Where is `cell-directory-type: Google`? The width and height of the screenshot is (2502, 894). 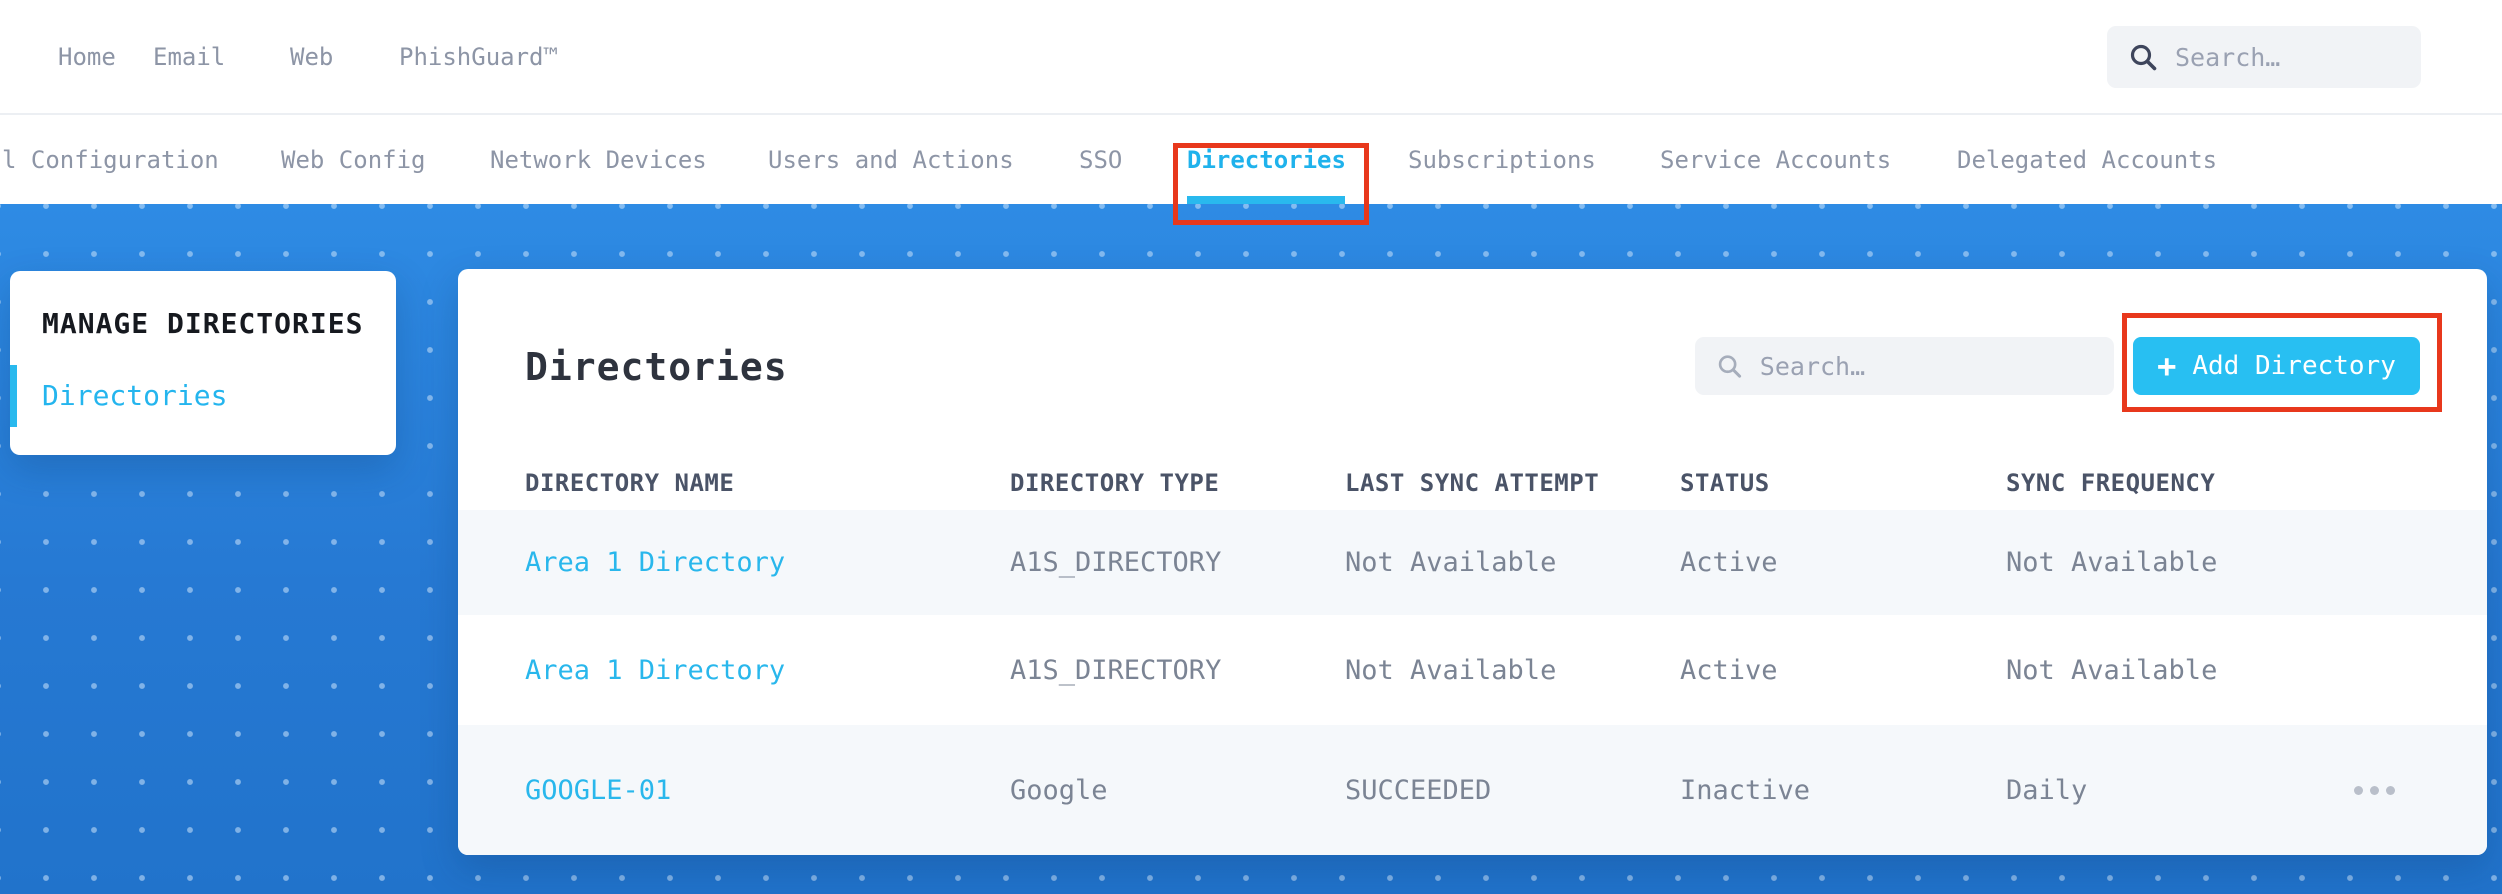
cell-directory-type: Google is located at coordinates (1059, 790).